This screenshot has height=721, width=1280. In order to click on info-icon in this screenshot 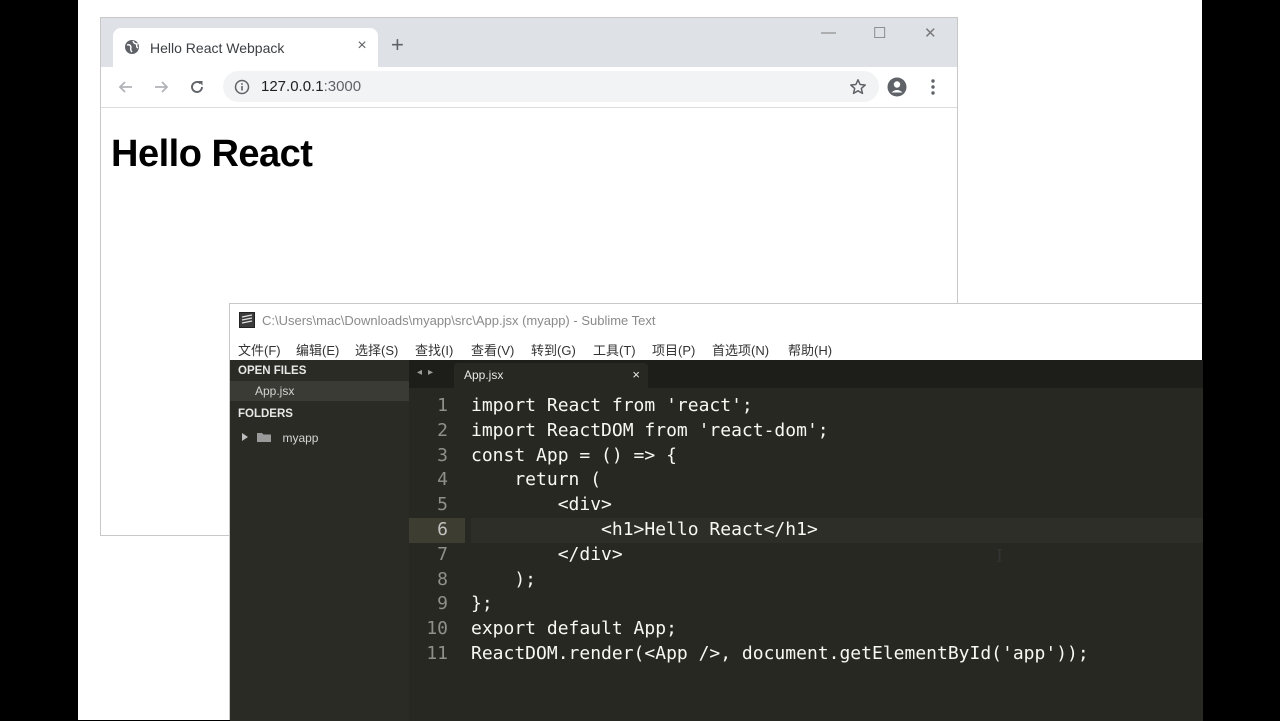, I will do `click(242, 87)`.